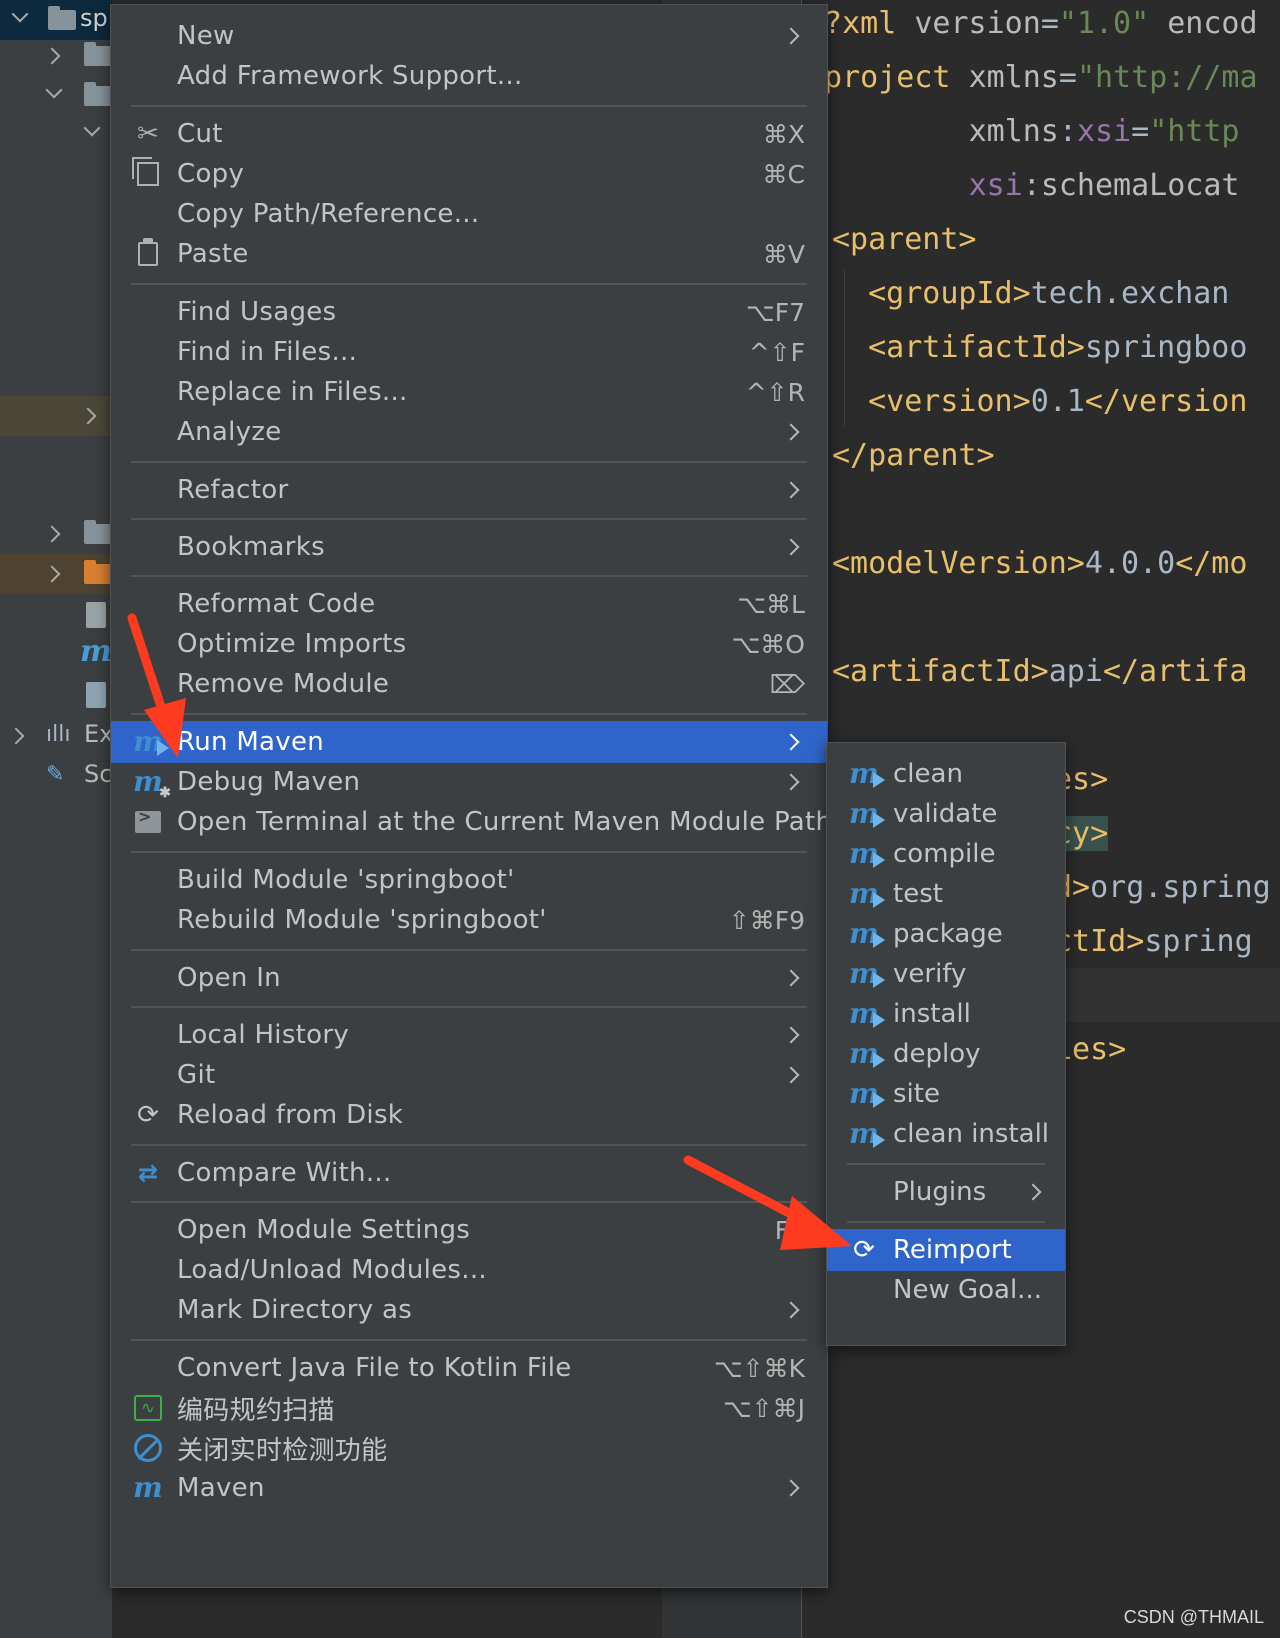 The width and height of the screenshot is (1280, 1638). Describe the element at coordinates (958, 347) in the screenshot. I see `code-token: <artifactId>` at that location.